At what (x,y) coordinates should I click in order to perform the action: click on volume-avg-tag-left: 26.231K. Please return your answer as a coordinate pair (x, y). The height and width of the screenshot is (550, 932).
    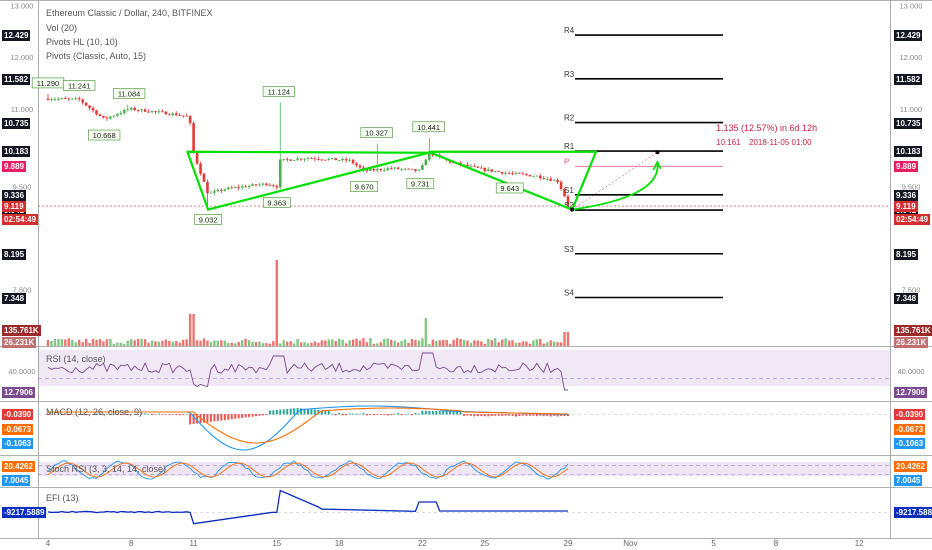
    Looking at the image, I should click on (19, 342).